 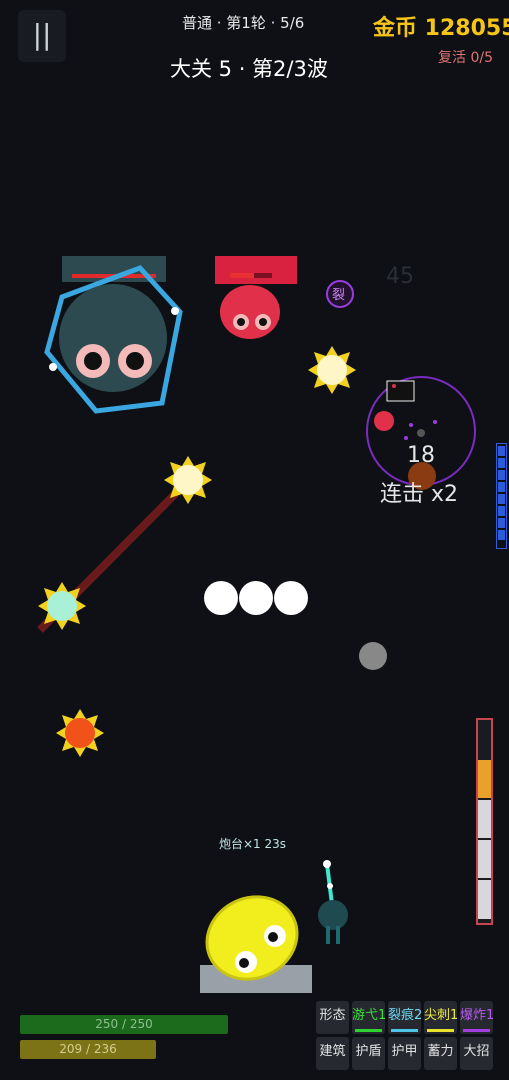 I want to click on skill-label: 建筑, so click(x=332, y=1051).